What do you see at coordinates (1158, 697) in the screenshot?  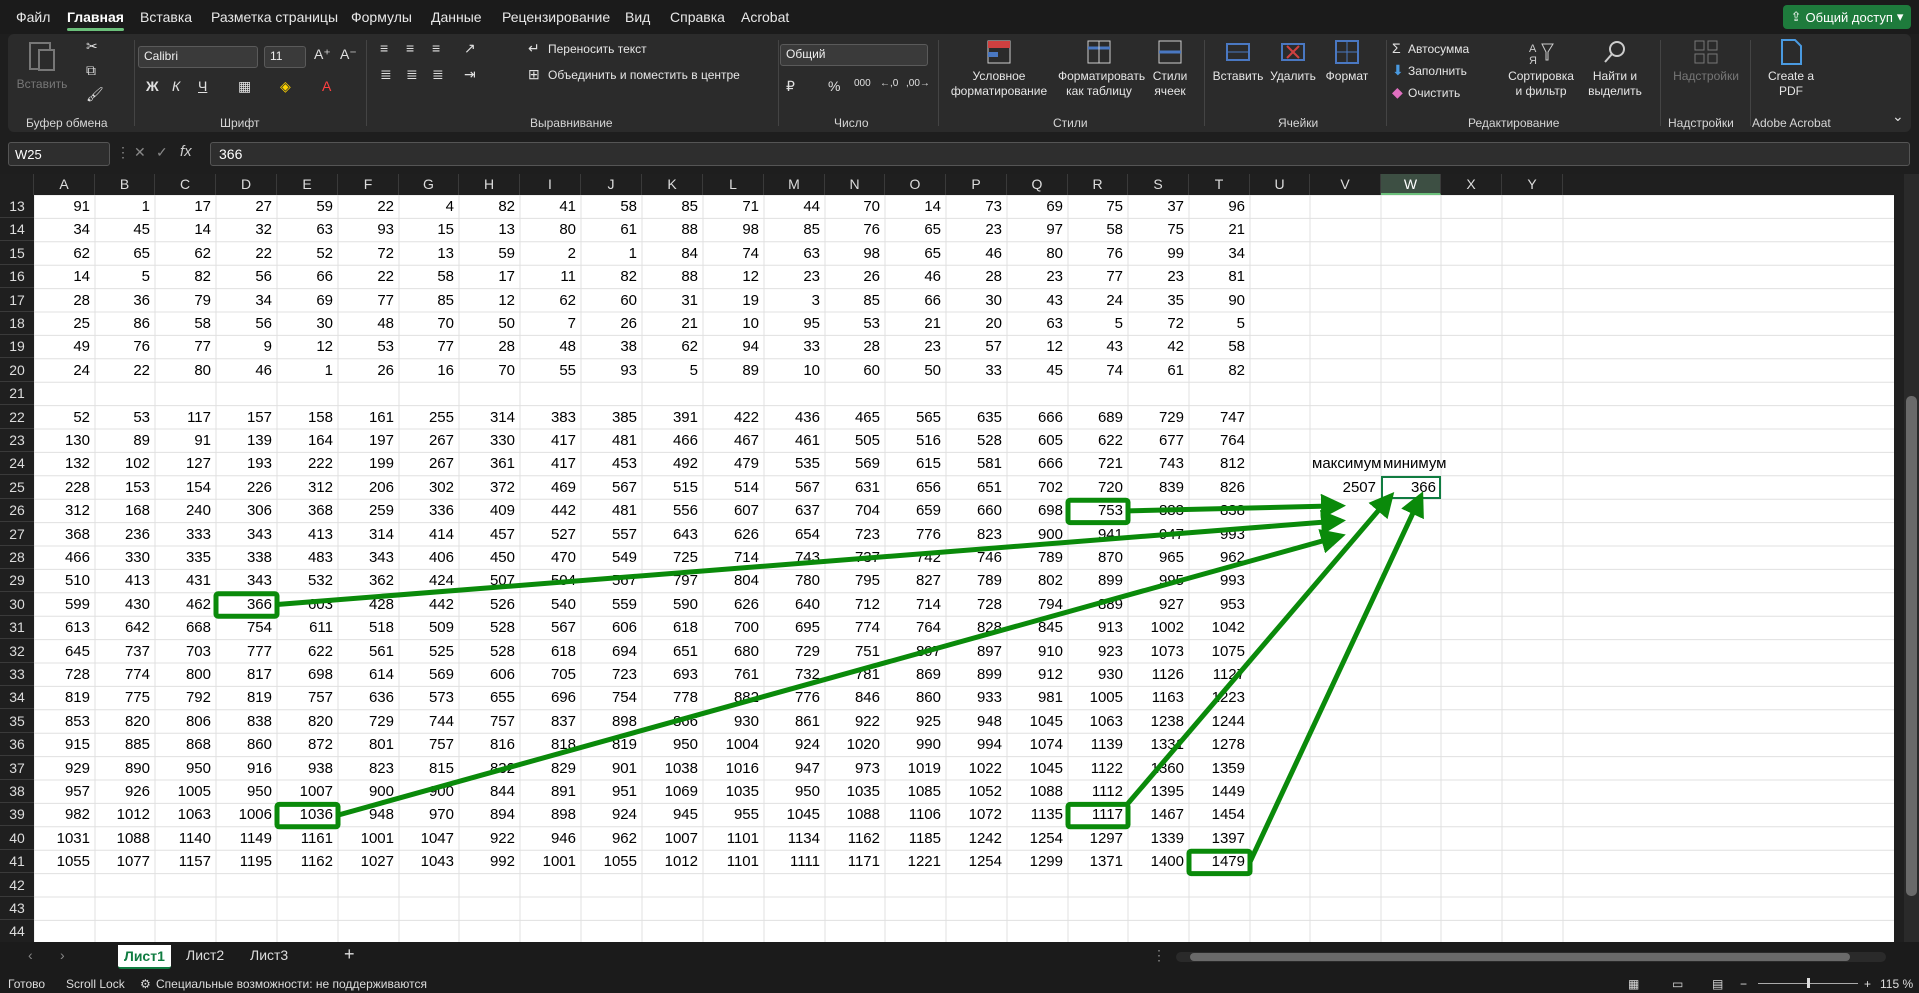 I see `cell-S34: 1163` at bounding box center [1158, 697].